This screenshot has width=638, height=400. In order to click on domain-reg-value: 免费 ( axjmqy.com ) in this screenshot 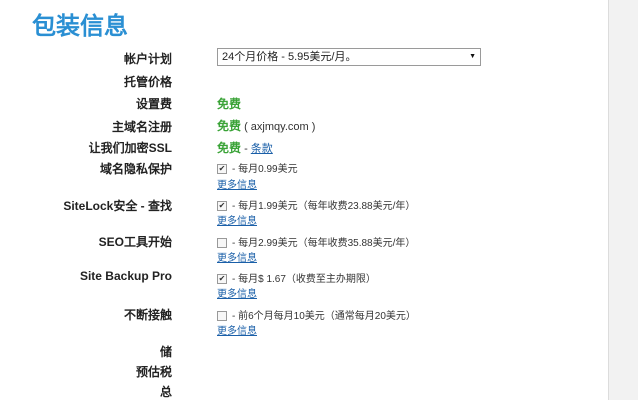, I will do `click(266, 125)`.